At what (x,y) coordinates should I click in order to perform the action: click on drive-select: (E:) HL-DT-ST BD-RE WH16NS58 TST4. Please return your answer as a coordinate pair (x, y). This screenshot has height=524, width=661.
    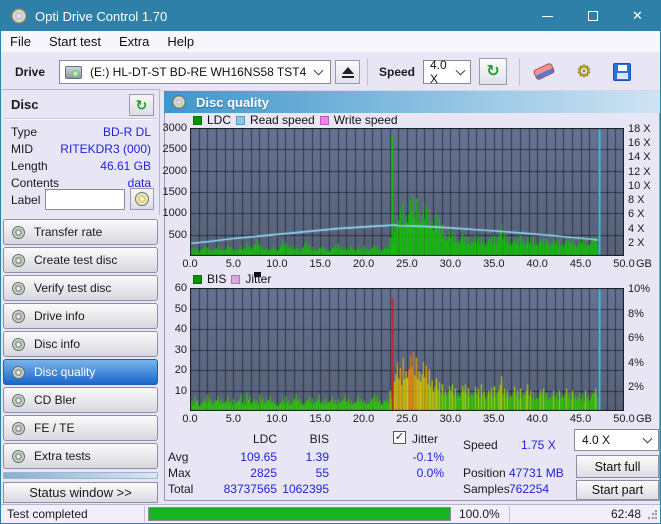
    Looking at the image, I should click on (195, 72).